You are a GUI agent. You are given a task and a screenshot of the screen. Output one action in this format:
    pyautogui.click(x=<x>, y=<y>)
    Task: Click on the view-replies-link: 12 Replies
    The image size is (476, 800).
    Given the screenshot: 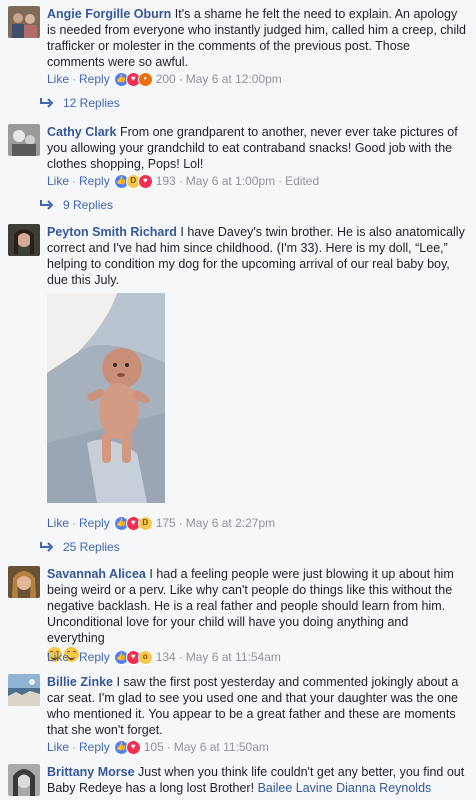 What is the action you would take?
    pyautogui.click(x=80, y=103)
    